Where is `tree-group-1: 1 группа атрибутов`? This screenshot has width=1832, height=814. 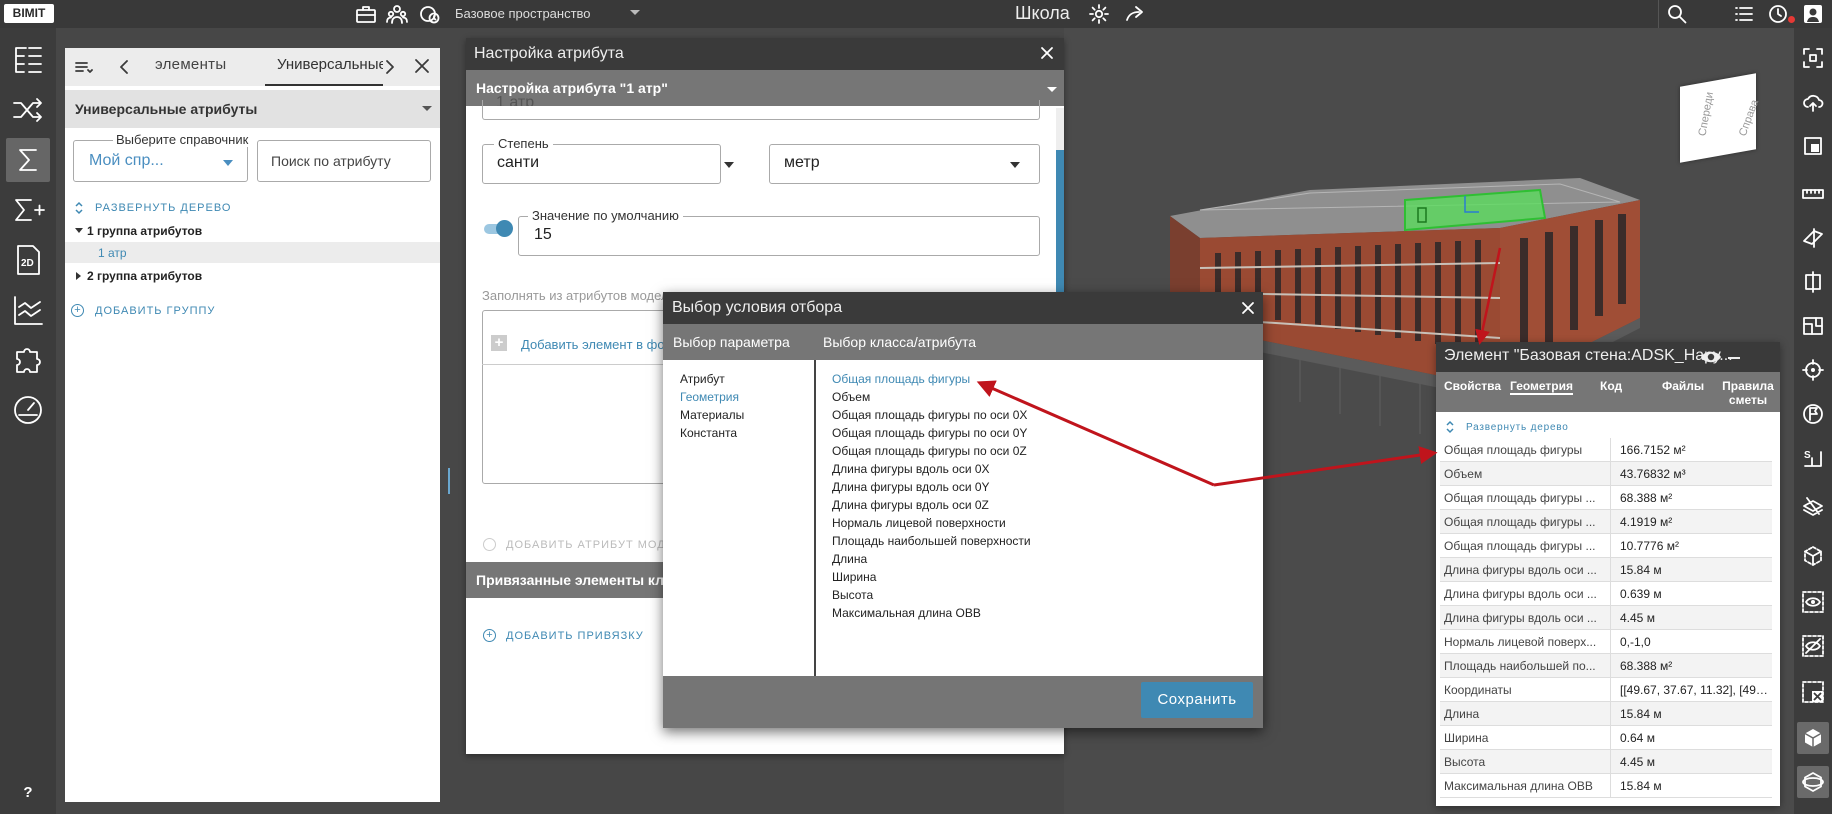
tree-group-1: 1 группа атрибутов is located at coordinates (144, 231).